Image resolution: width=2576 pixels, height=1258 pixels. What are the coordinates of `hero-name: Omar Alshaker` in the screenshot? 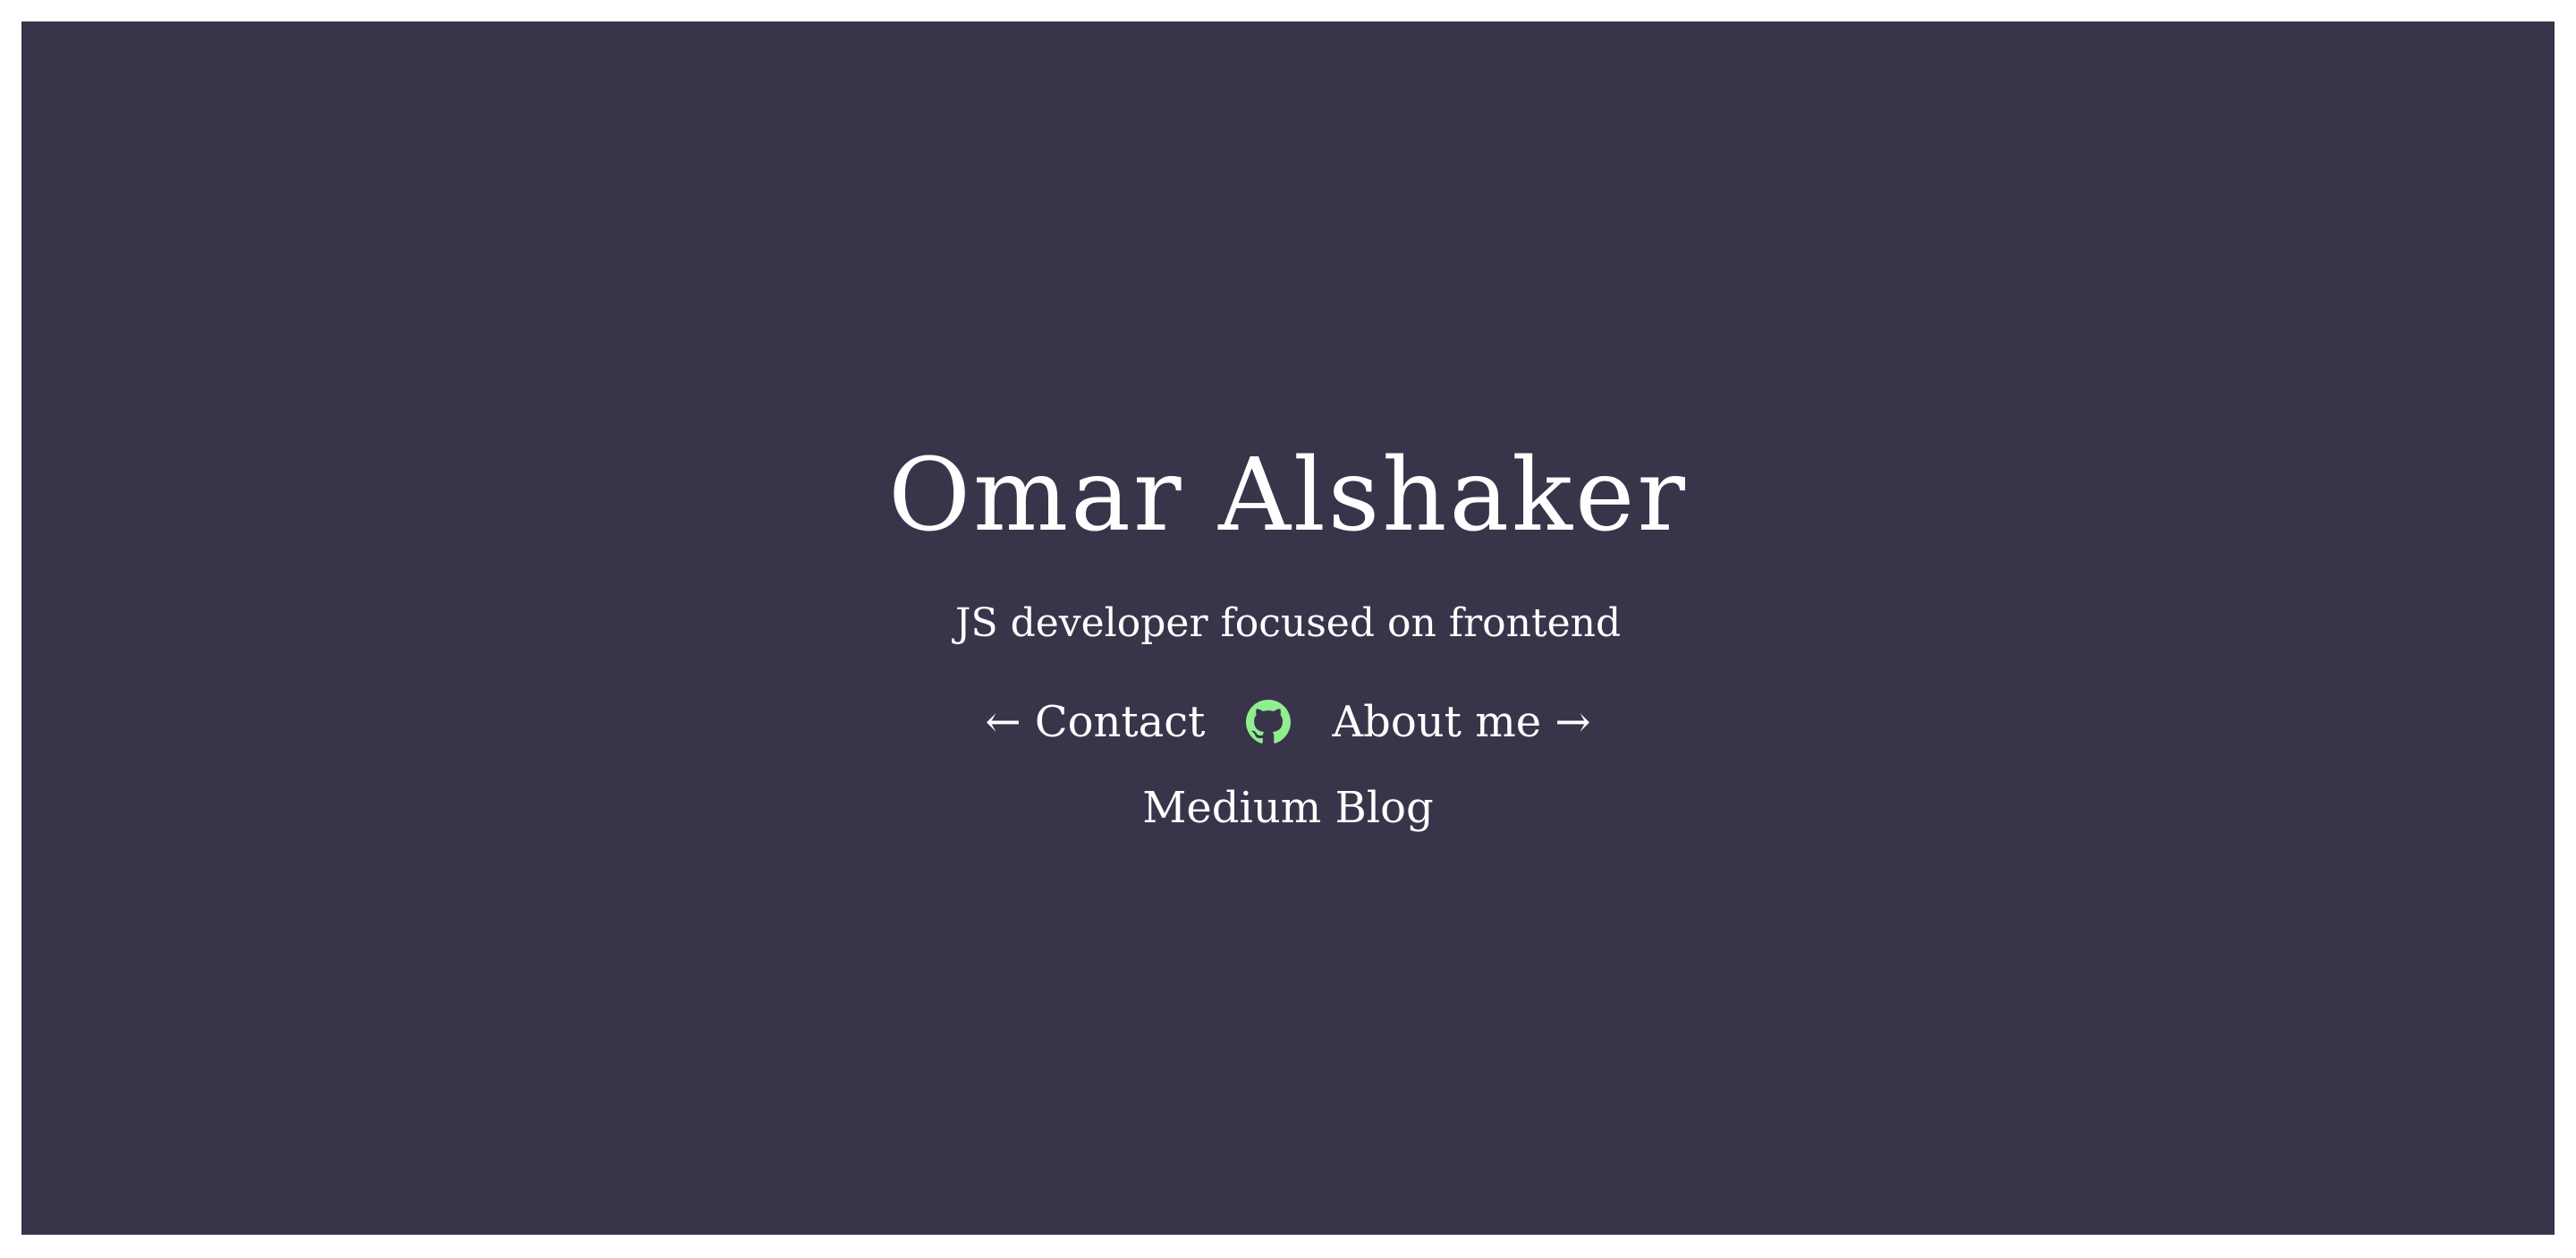 It's located at (1288, 496).